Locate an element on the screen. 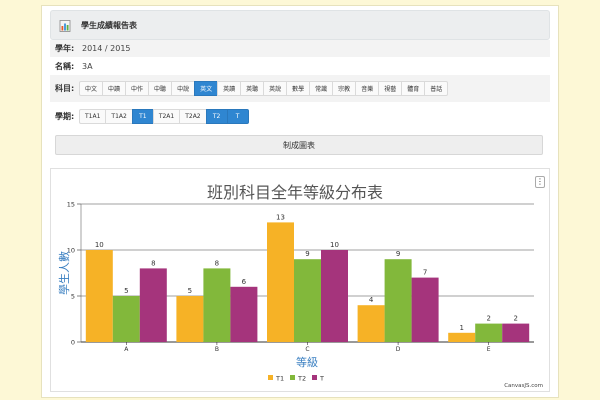  subject-button-8: 英說 is located at coordinates (275, 88).